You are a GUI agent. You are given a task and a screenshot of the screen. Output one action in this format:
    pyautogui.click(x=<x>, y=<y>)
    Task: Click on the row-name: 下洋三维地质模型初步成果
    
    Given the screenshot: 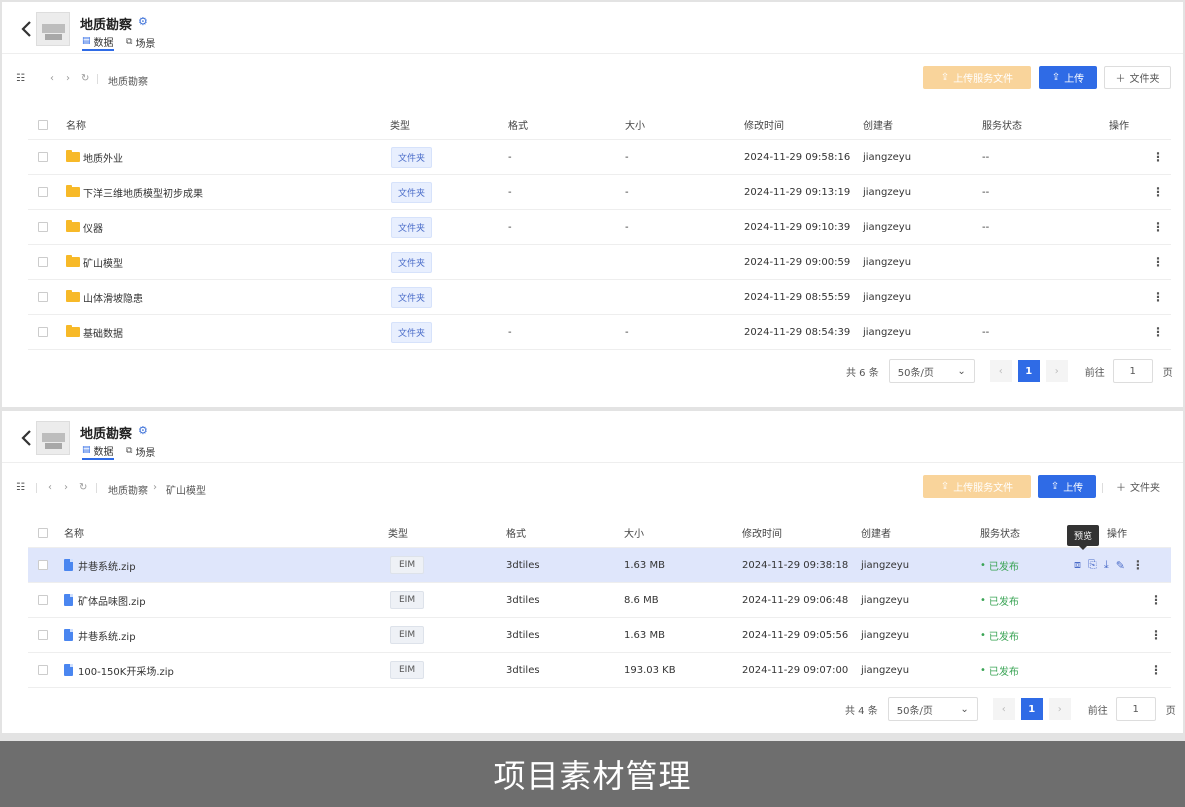 What is the action you would take?
    pyautogui.click(x=134, y=192)
    